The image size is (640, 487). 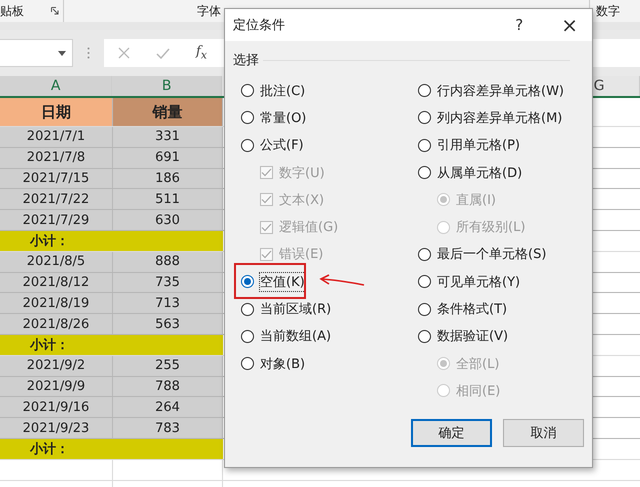 What do you see at coordinates (259, 25) in the screenshot?
I see `dialog-title: 定位条件` at bounding box center [259, 25].